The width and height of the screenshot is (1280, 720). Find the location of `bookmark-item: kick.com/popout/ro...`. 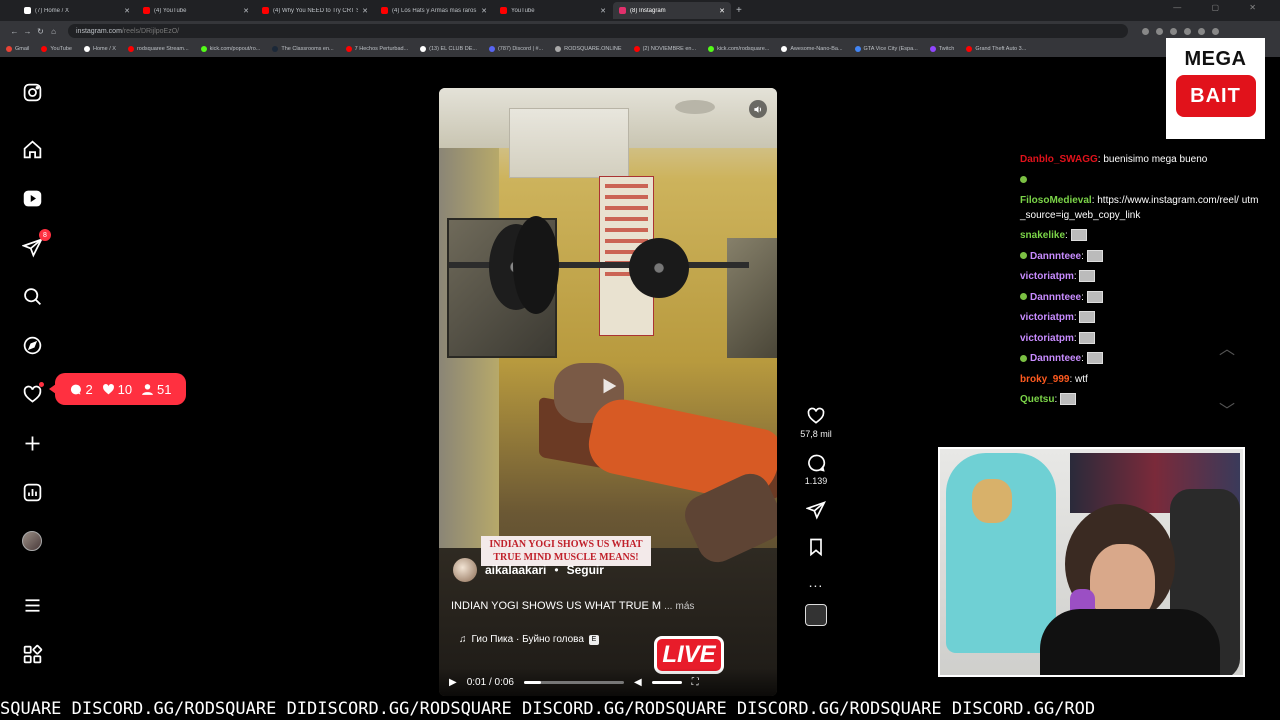

bookmark-item: kick.com/popout/ro... is located at coordinates (230, 49).